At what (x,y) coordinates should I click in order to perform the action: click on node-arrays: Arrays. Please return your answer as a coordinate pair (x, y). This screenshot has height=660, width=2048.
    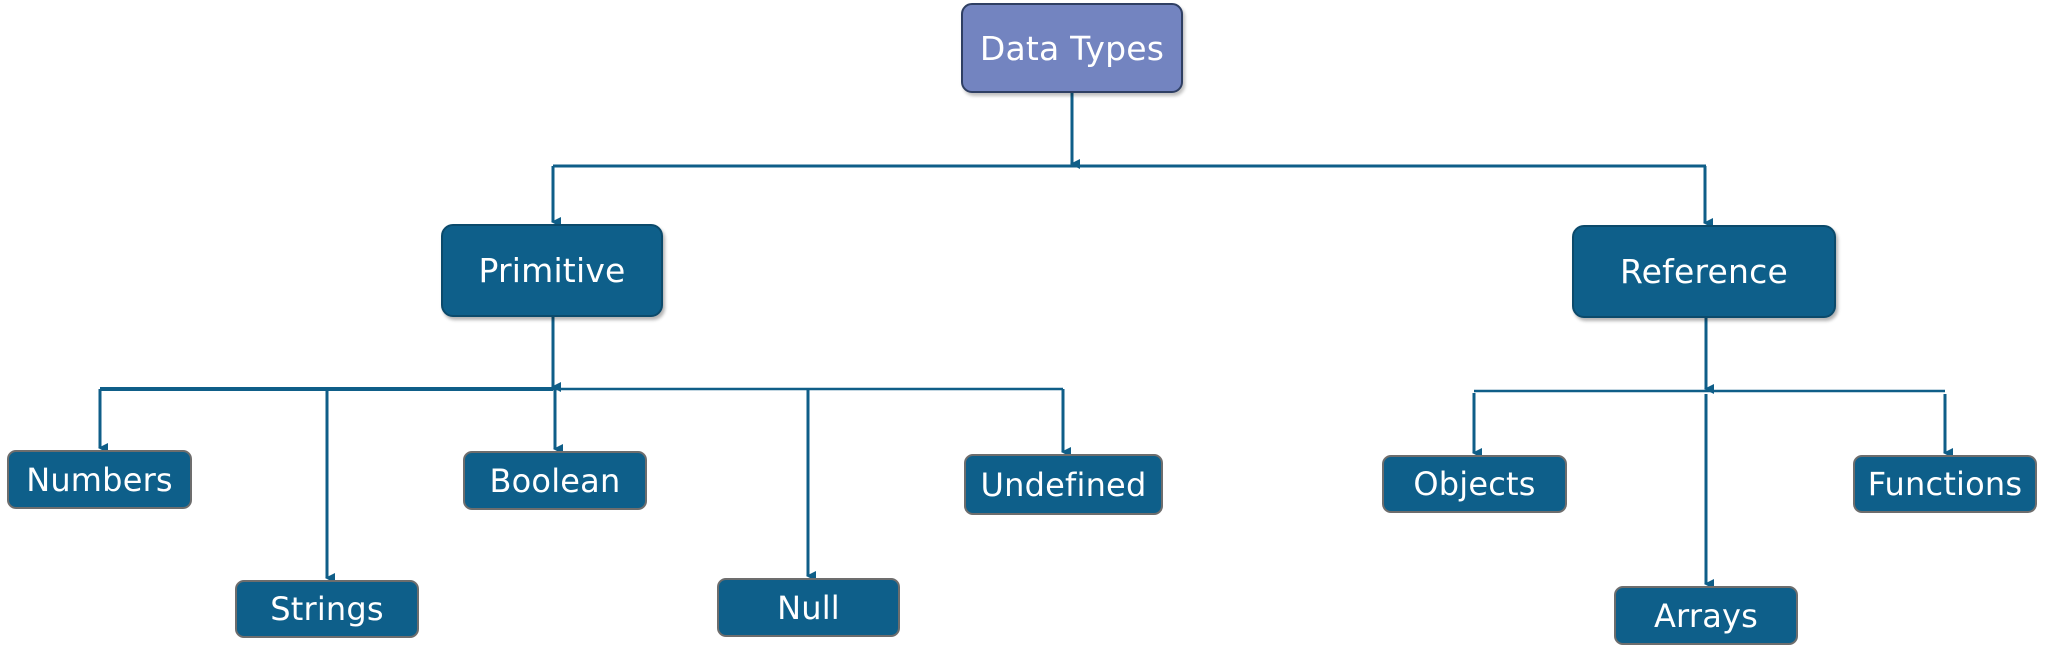
    Looking at the image, I should click on (1706, 615).